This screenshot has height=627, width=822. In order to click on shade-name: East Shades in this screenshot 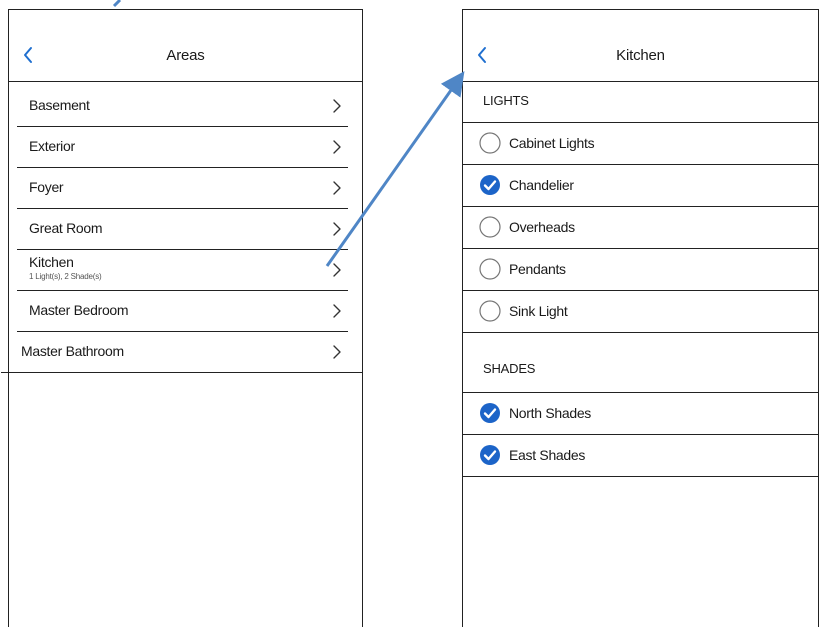, I will do `click(547, 455)`.